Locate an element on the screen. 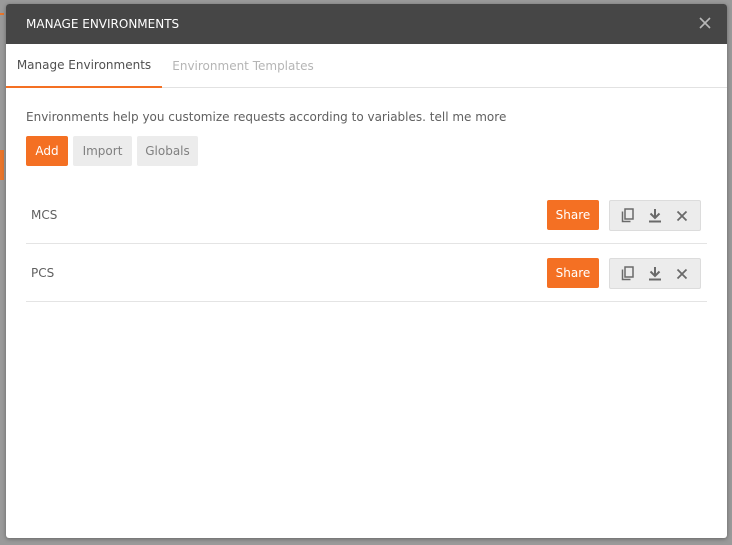 The image size is (732, 545). import-button: Import is located at coordinates (102, 151).